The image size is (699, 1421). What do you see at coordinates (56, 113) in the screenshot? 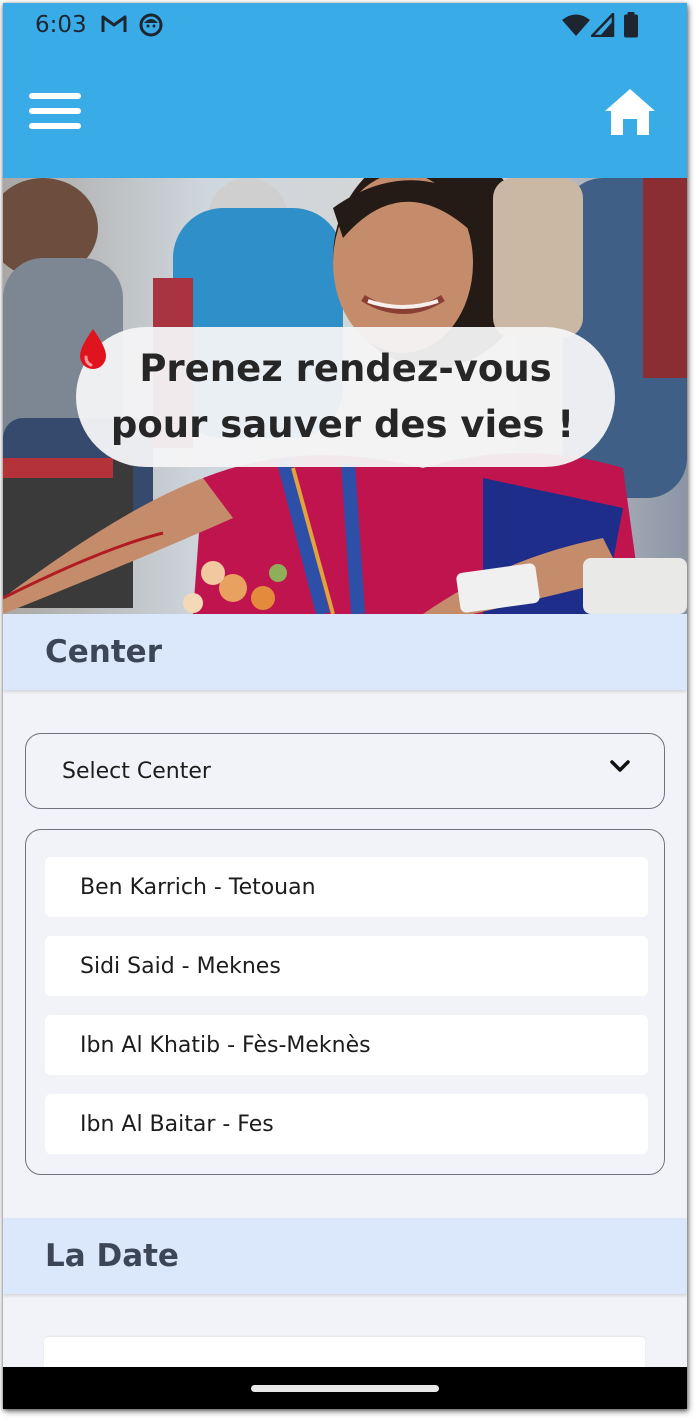
I see `hamburger-menu-icon` at bounding box center [56, 113].